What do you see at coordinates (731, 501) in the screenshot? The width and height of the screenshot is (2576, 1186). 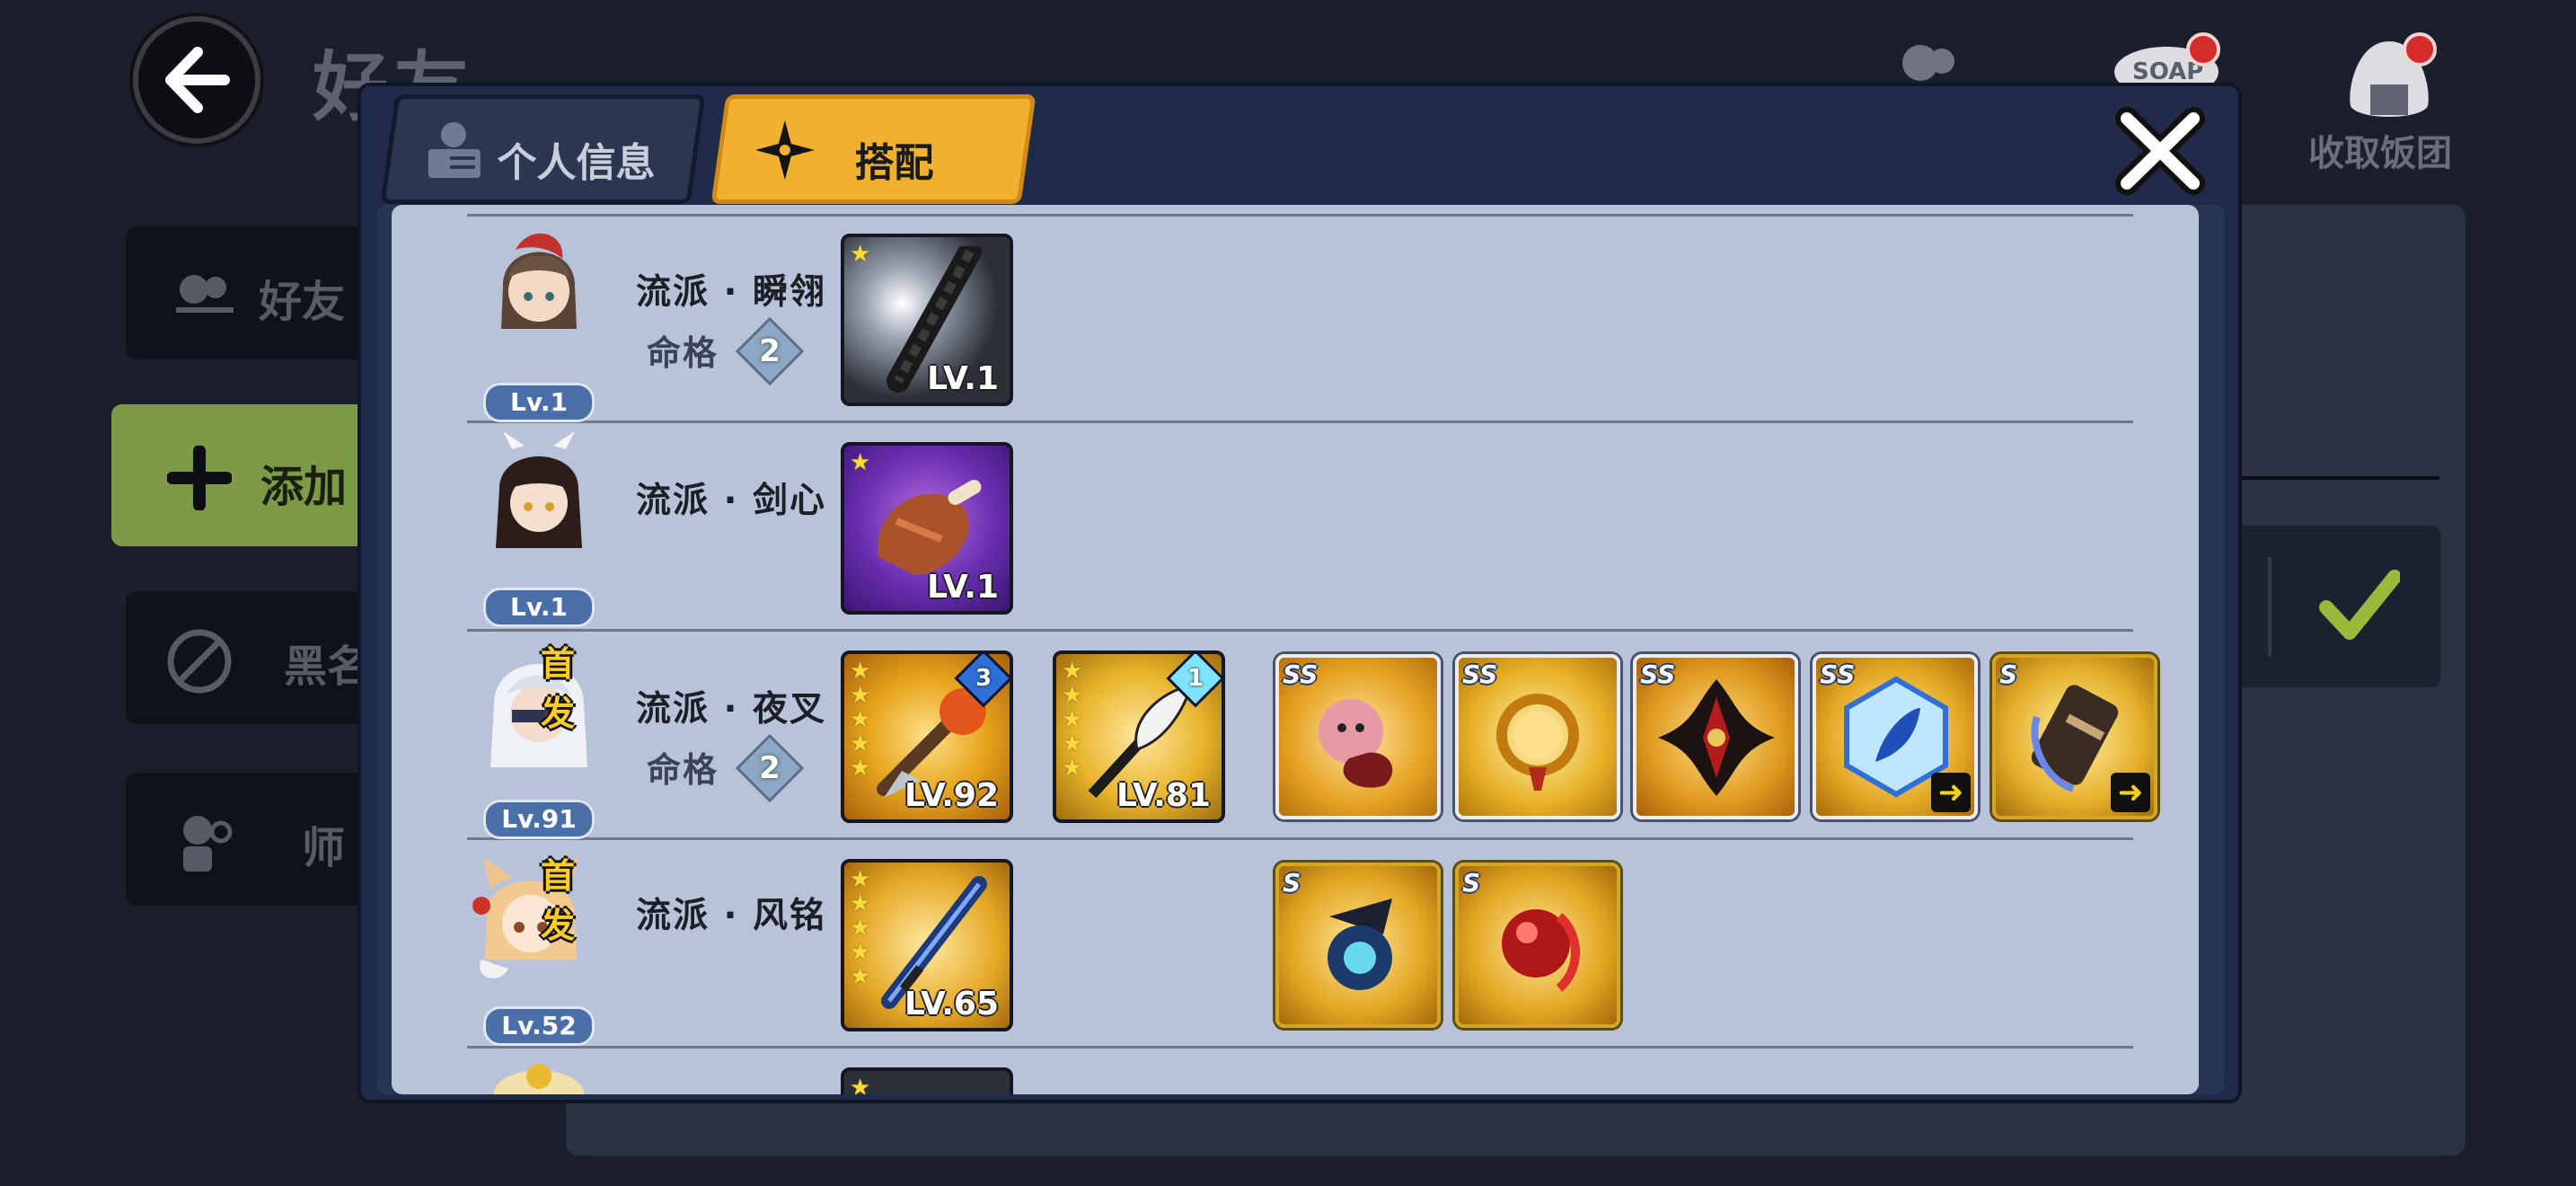 I see `school-name: 流派 · 剑心` at bounding box center [731, 501].